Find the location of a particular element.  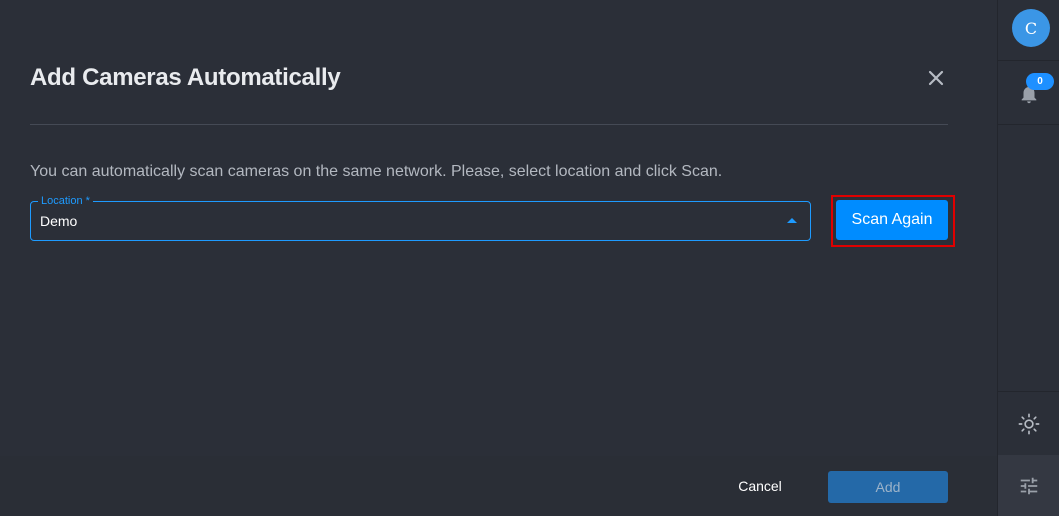

close-icon is located at coordinates (936, 78).